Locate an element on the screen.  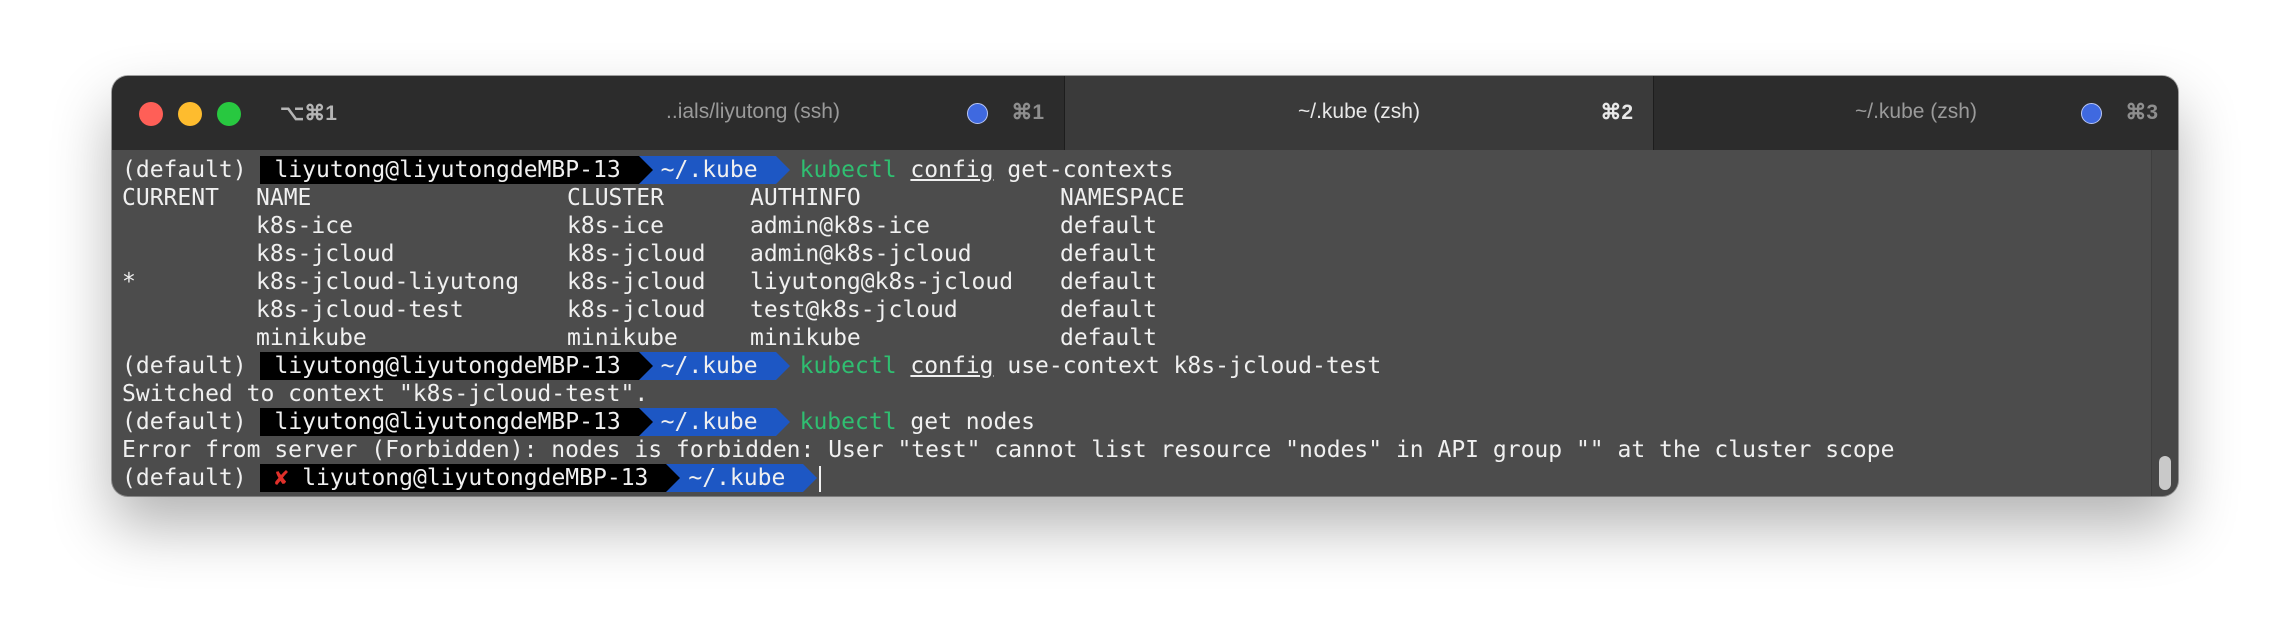
table-row: k8s-ice k8s-ice admin@k8s-ice default is located at coordinates (1137, 226).